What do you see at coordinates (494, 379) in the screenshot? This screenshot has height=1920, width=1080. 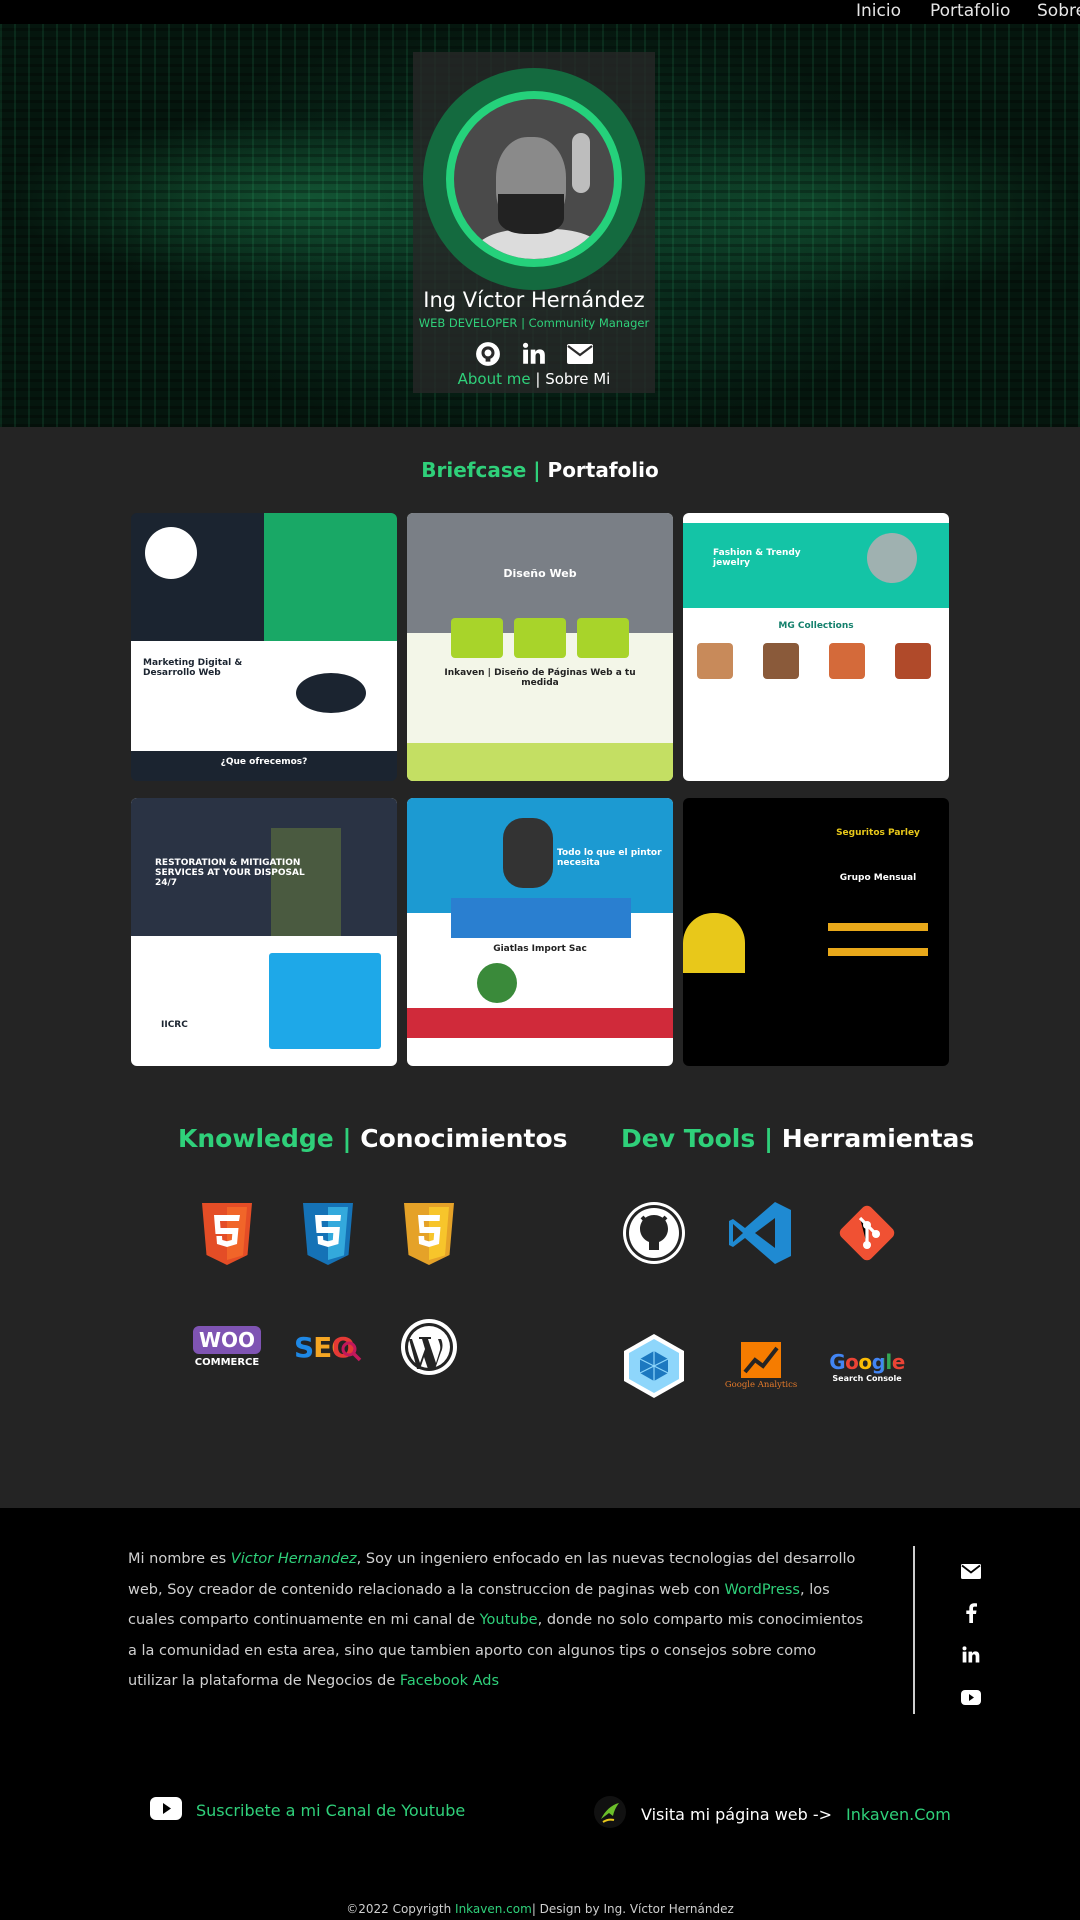 I see `about-label-en: About me` at bounding box center [494, 379].